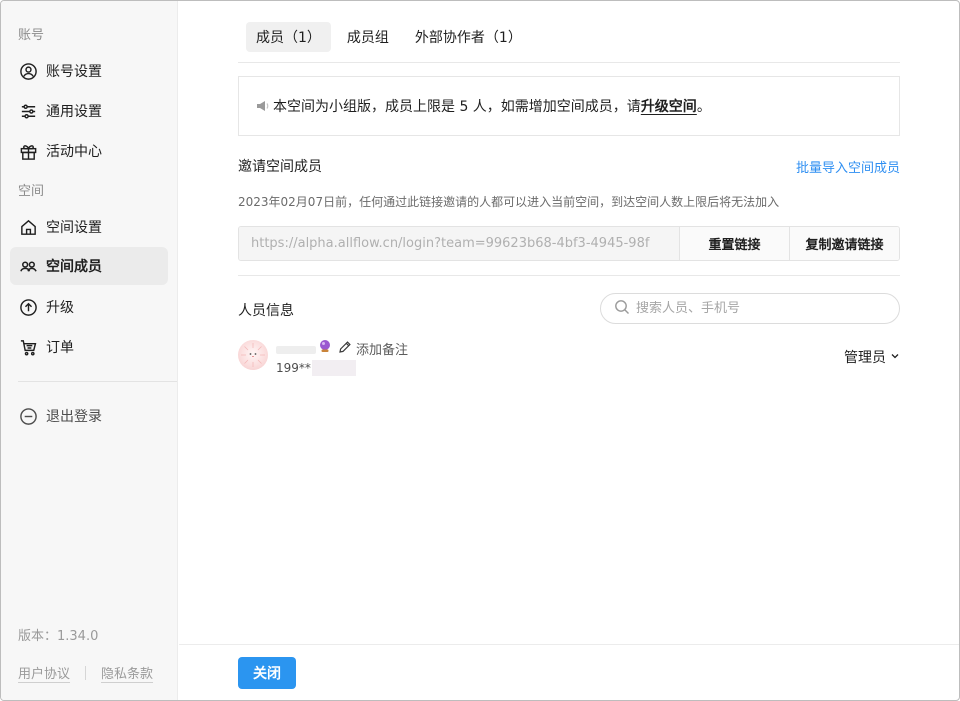 This screenshot has width=960, height=701. What do you see at coordinates (669, 106) in the screenshot?
I see `upgrade-space-link: 升级空间` at bounding box center [669, 106].